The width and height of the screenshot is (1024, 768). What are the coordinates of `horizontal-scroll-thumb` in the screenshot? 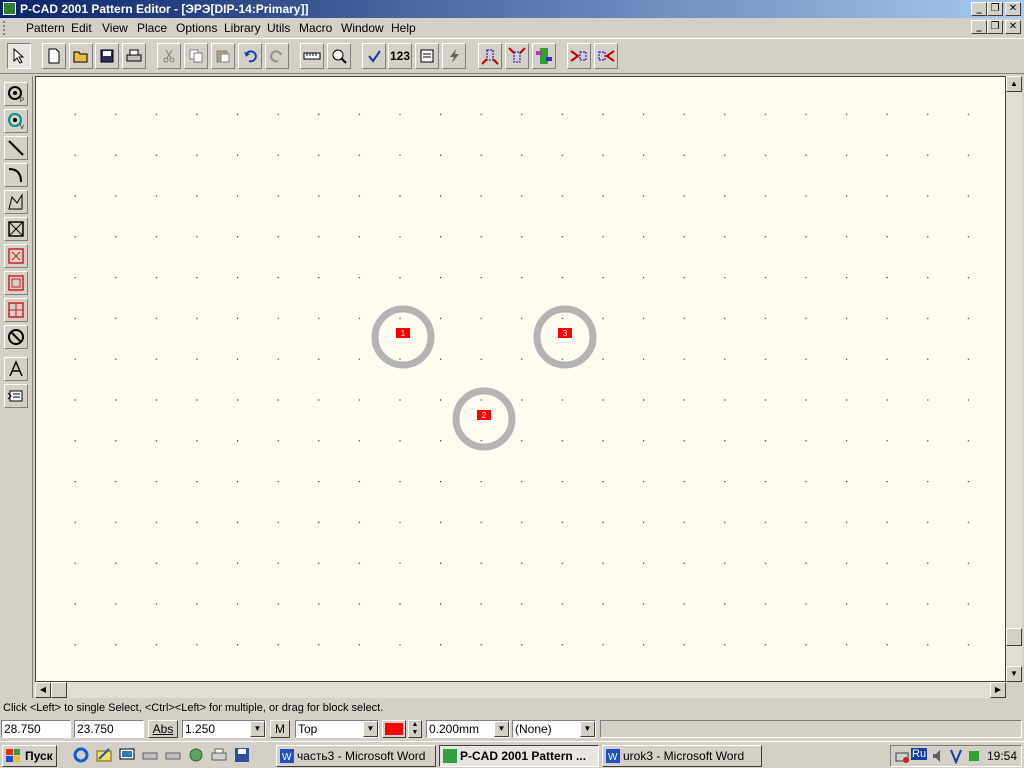 It's located at (59, 690).